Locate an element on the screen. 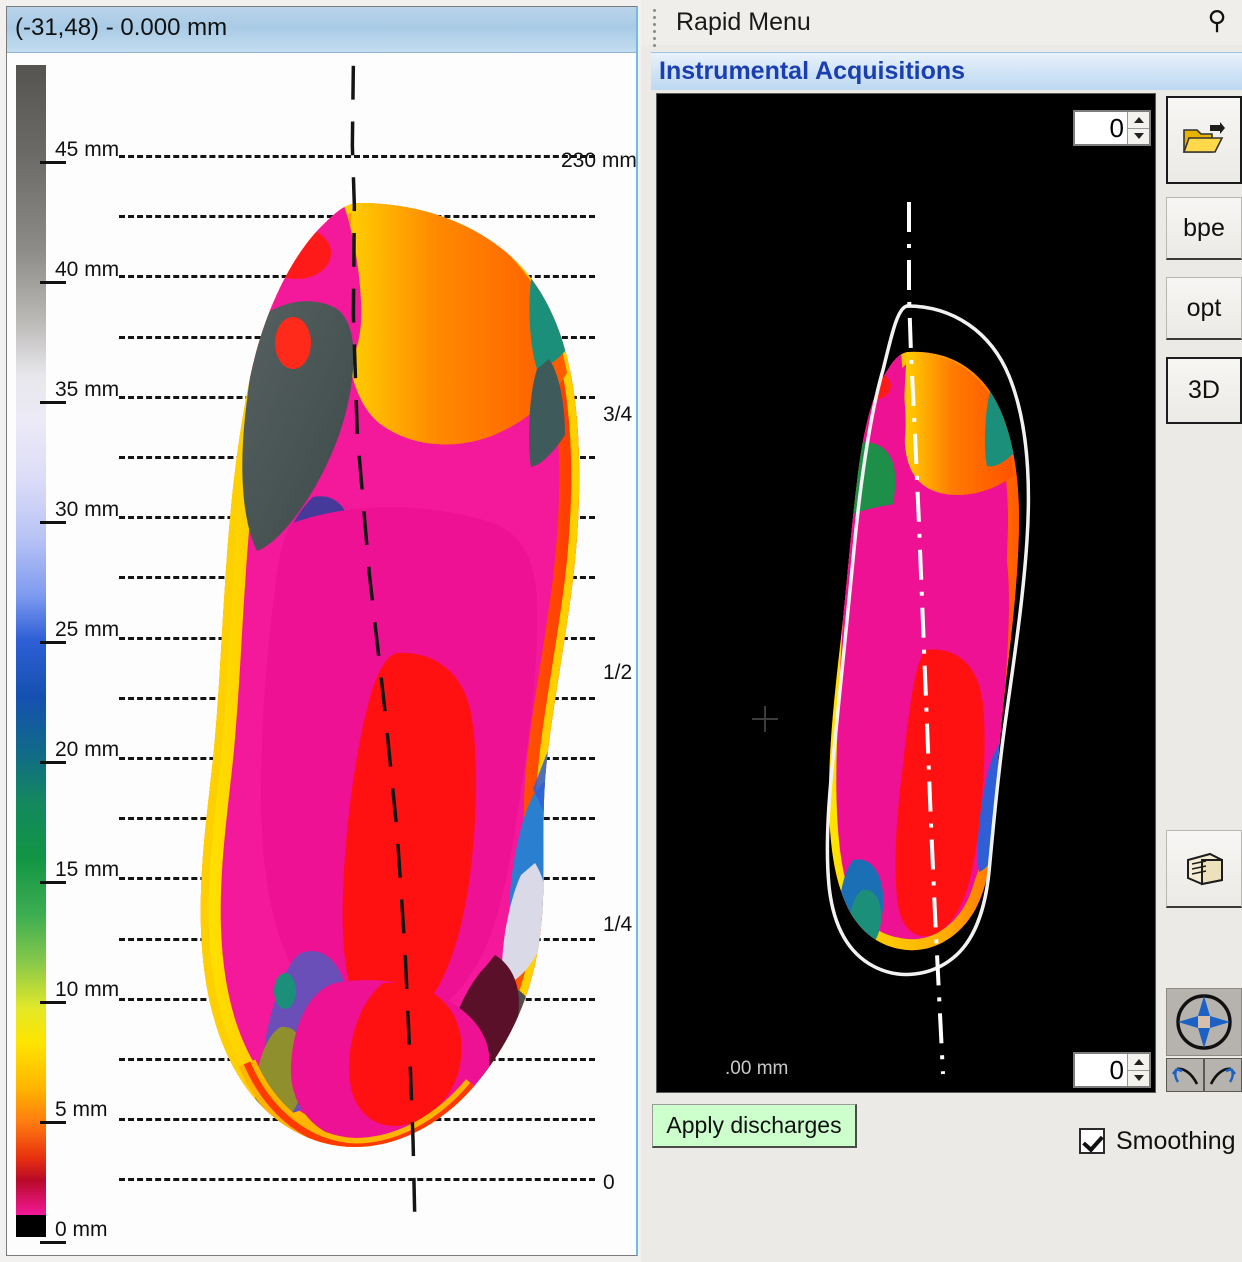 Image resolution: width=1242 pixels, height=1262 pixels. apply-discharges-label: Apply discharges is located at coordinates (754, 1125).